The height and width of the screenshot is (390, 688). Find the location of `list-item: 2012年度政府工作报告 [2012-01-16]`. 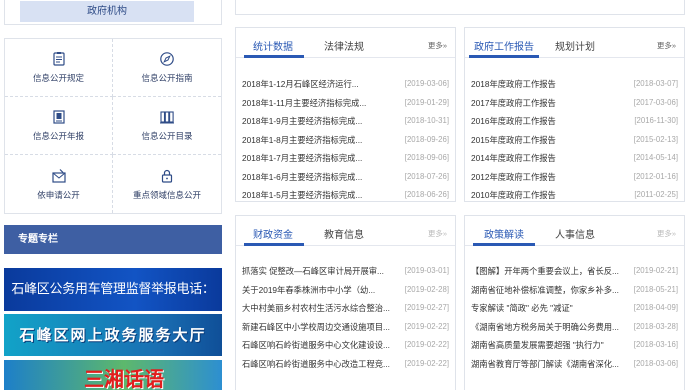

list-item: 2012年度政府工作报告 [2012-01-16] is located at coordinates (574, 177).